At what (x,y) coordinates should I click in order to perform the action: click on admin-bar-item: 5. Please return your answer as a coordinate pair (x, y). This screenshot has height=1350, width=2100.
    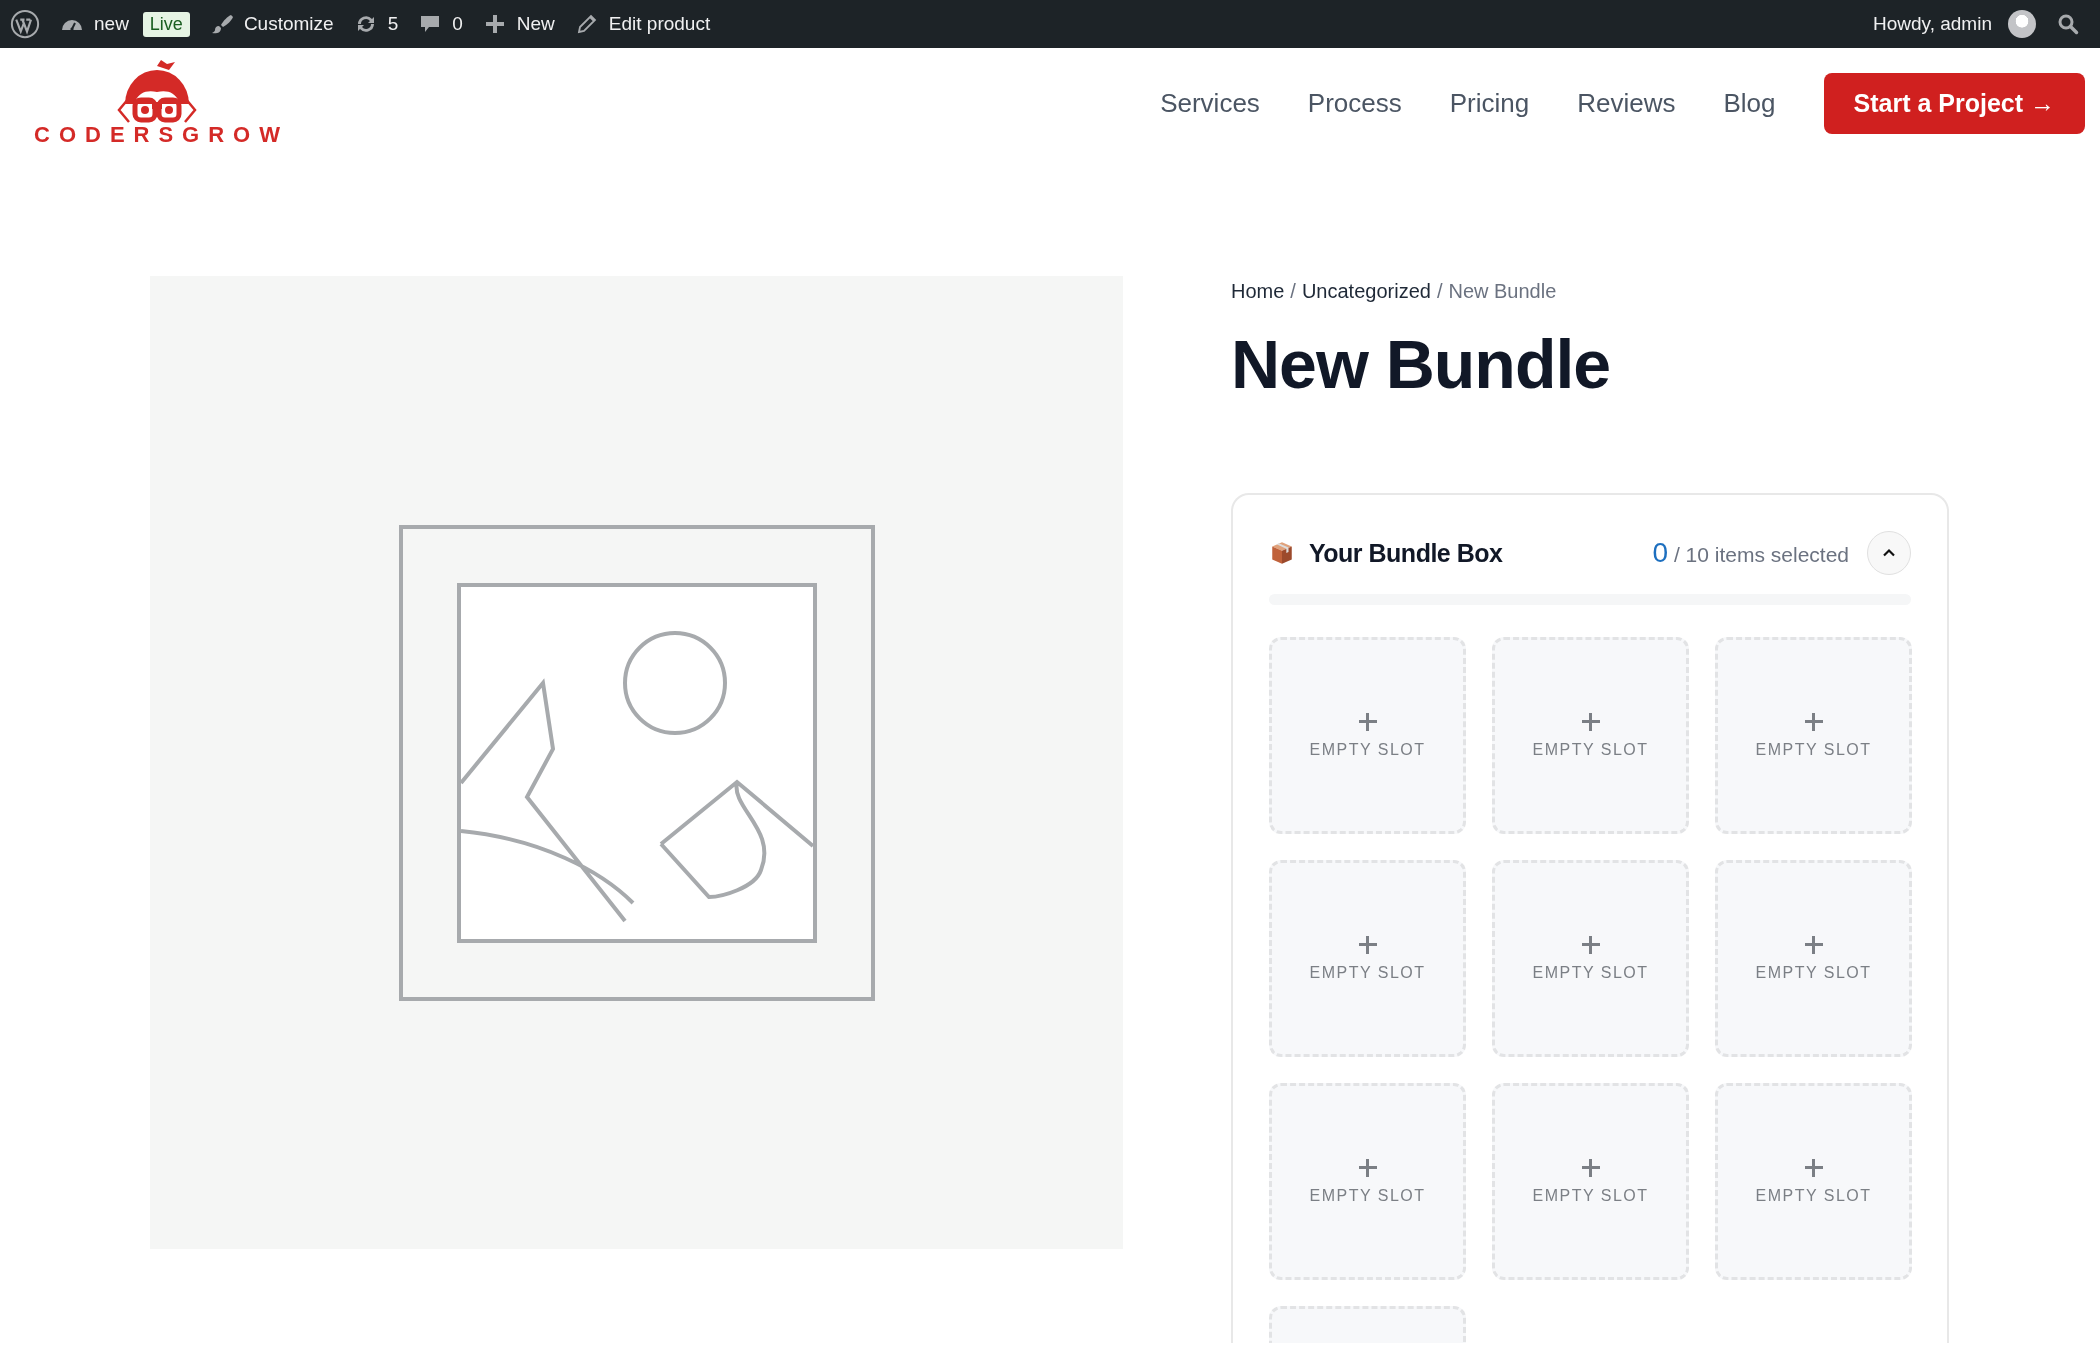
    Looking at the image, I should click on (376, 24).